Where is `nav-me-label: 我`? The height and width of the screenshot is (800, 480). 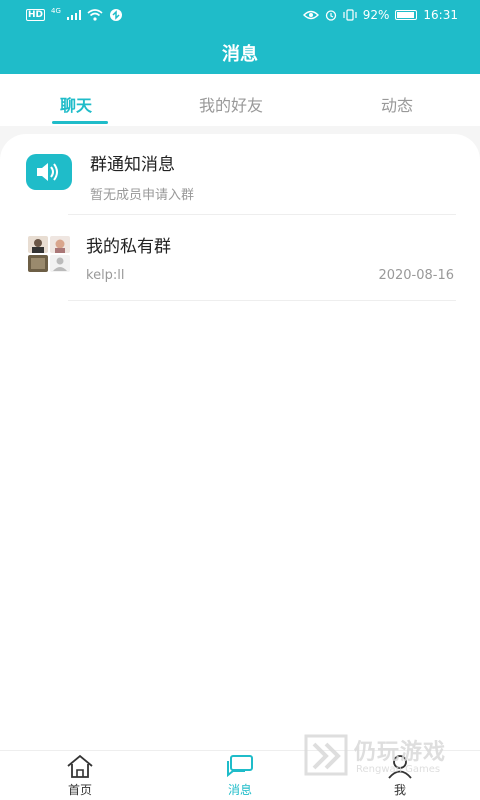 nav-me-label: 我 is located at coordinates (399, 790).